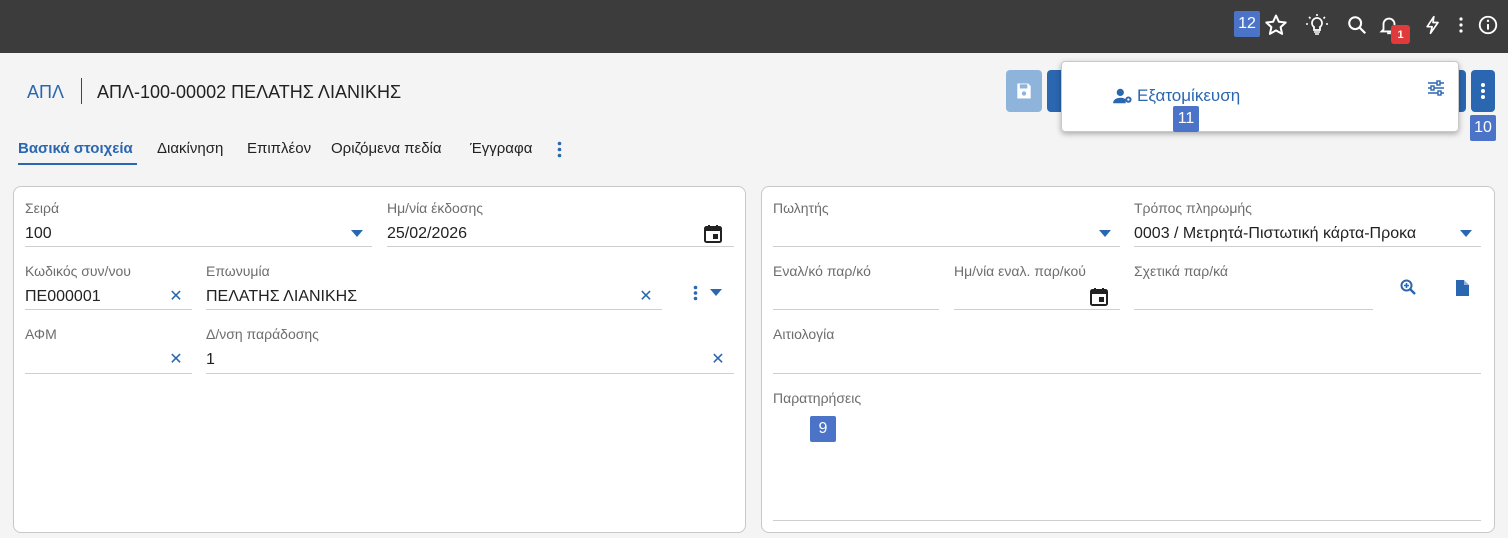 The image size is (1508, 538). What do you see at coordinates (81, 91) in the screenshot?
I see `breadcrumb-divider` at bounding box center [81, 91].